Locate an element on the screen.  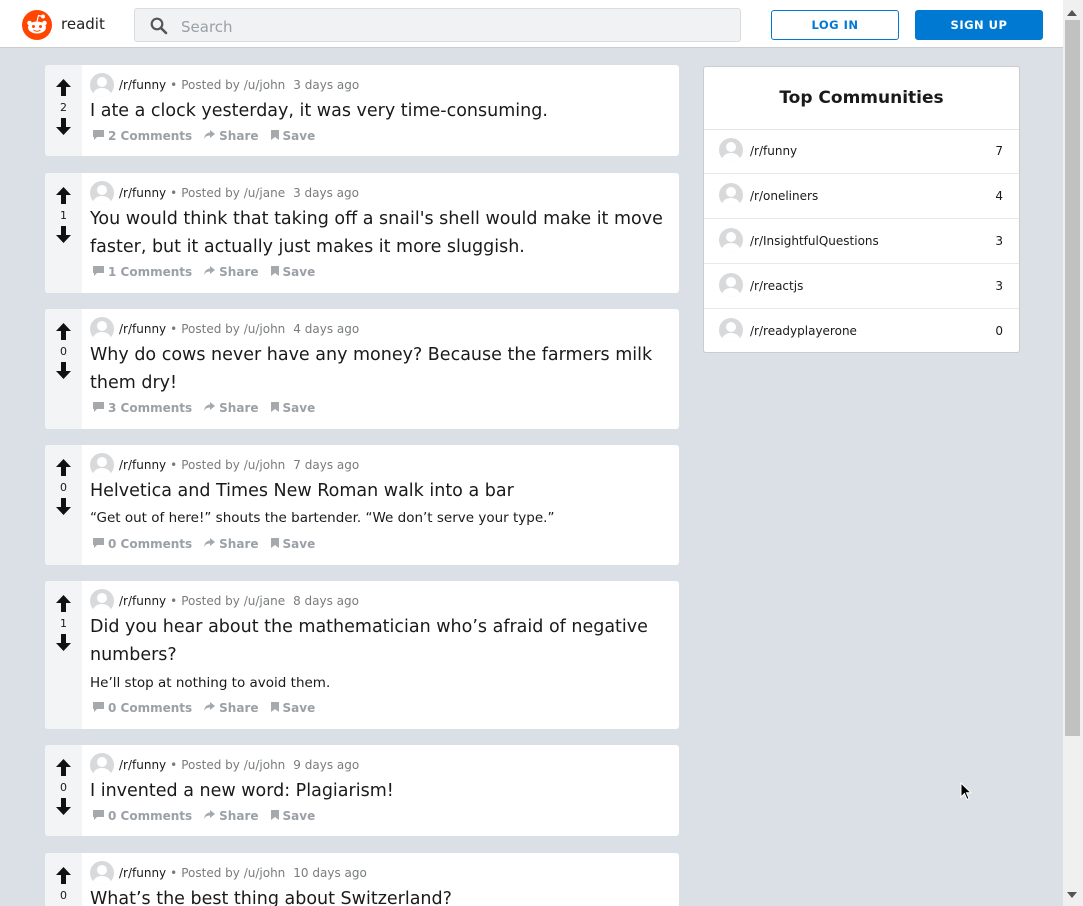
reddit-logo-icon is located at coordinates (37, 25).